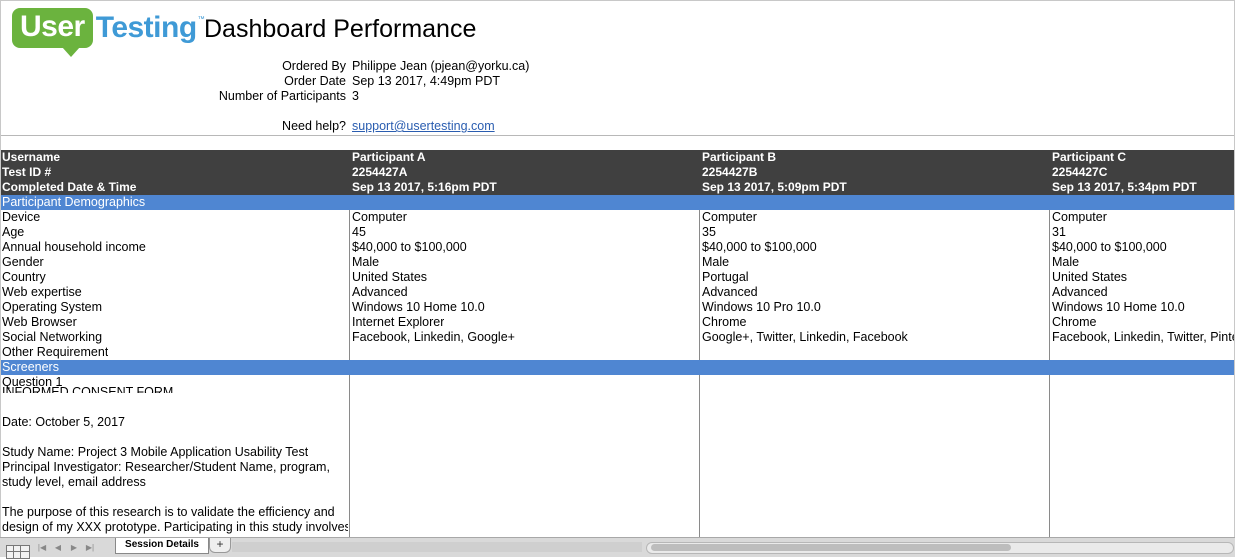 This screenshot has width=1235, height=559. Describe the element at coordinates (340, 29) in the screenshot. I see `report-title: Dashboard Performance` at that location.